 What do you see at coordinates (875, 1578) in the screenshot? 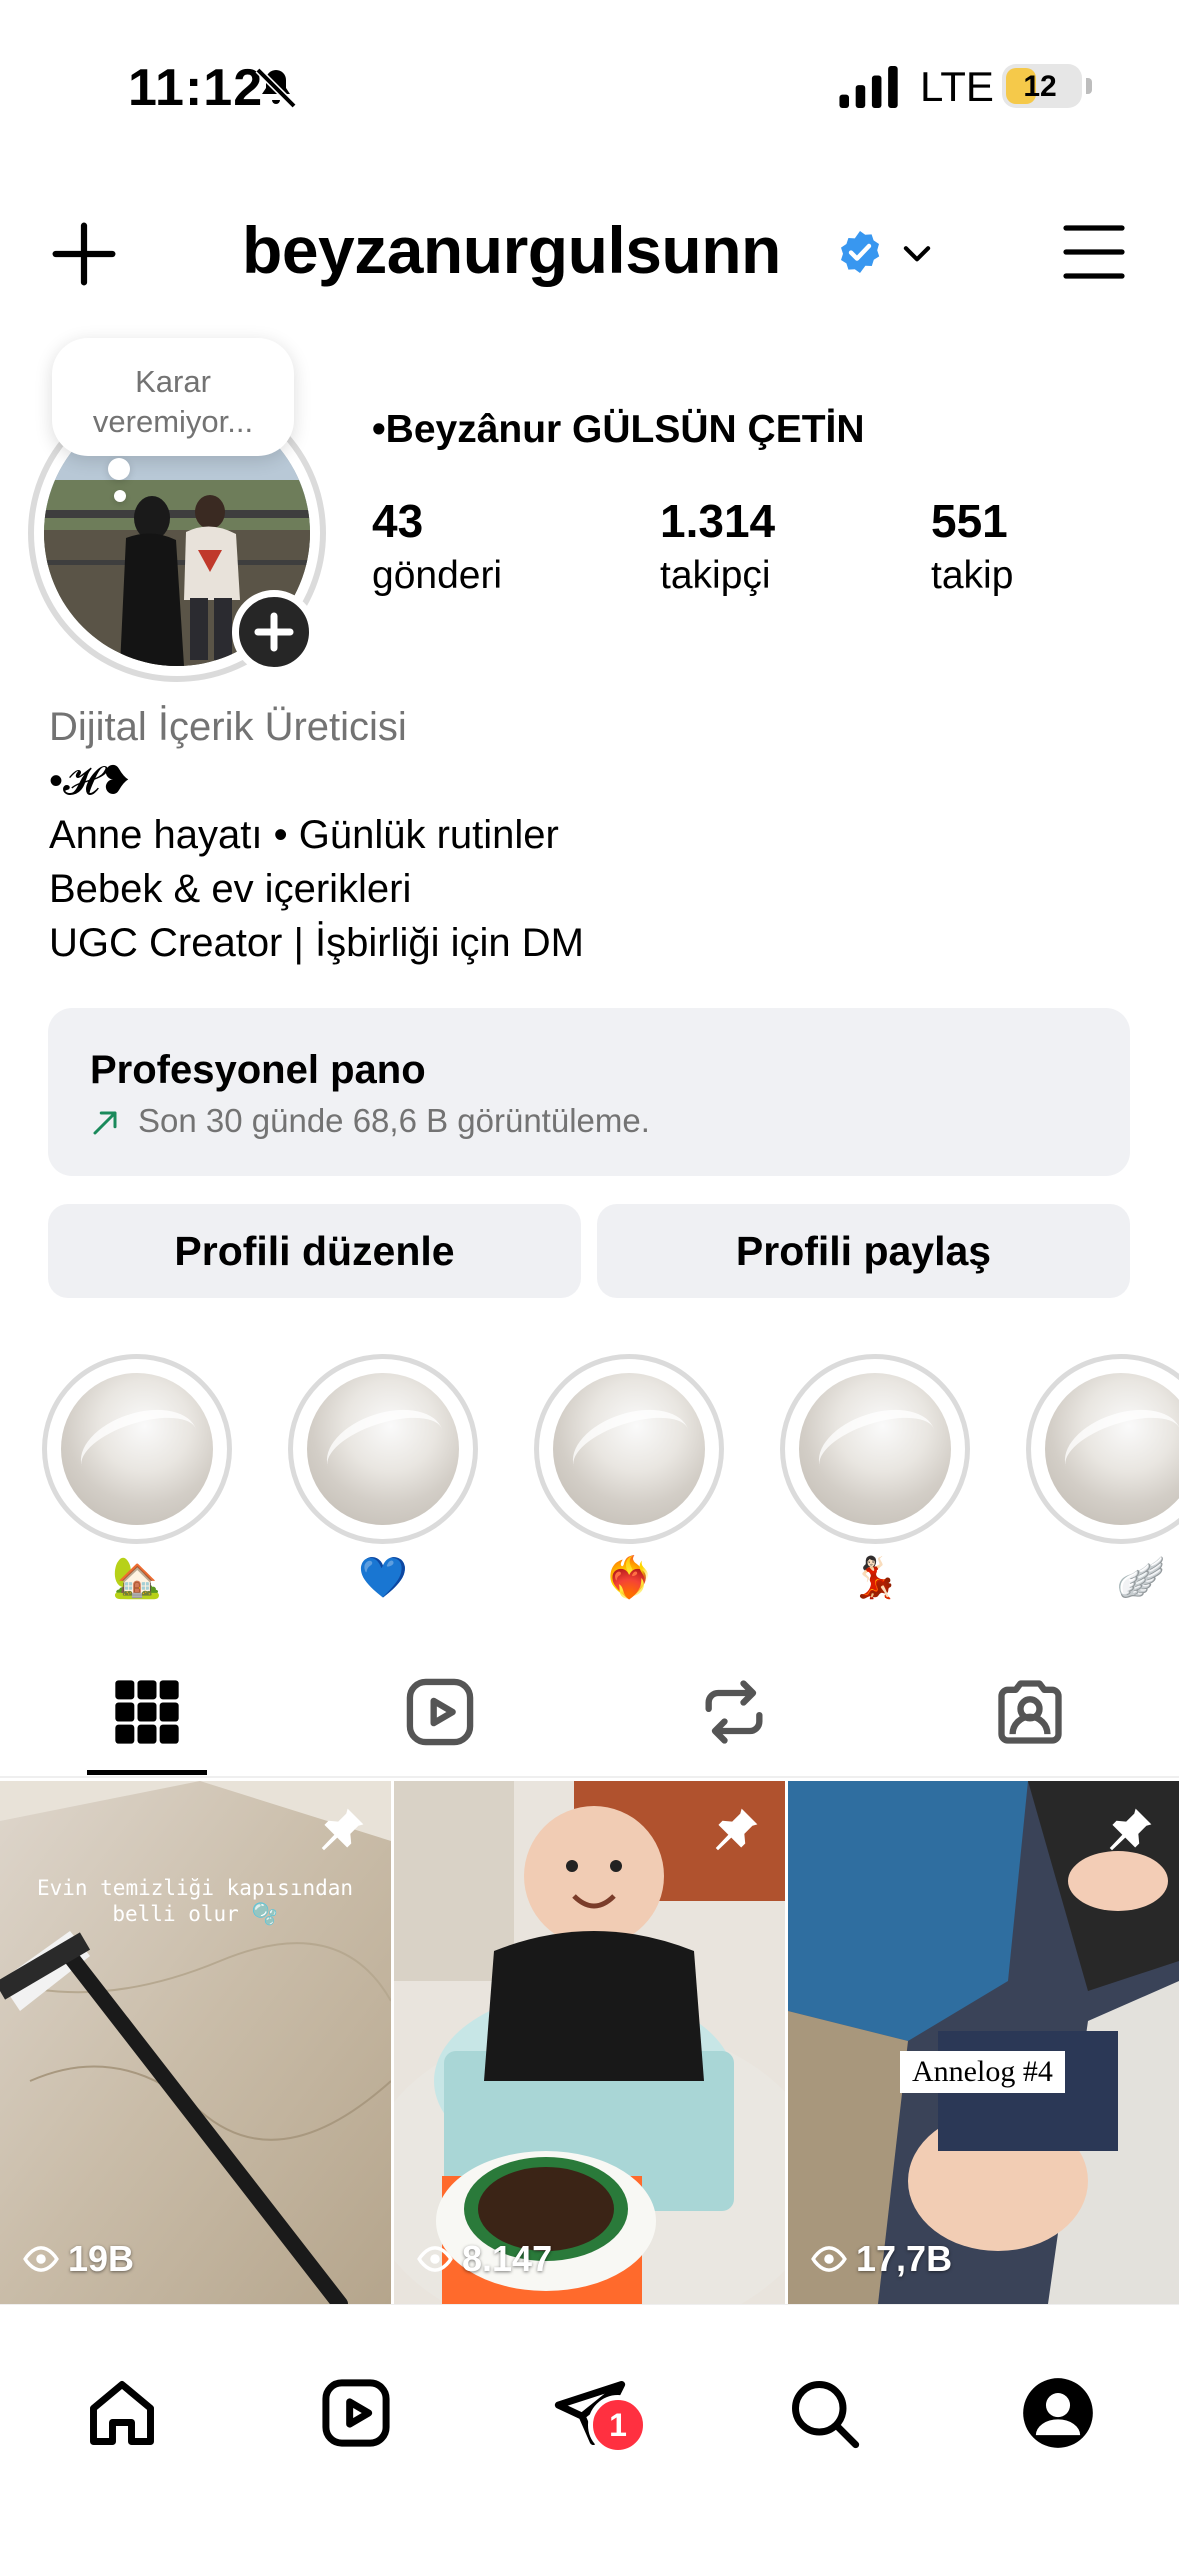
I see `highlight-label: 💃🏻` at bounding box center [875, 1578].